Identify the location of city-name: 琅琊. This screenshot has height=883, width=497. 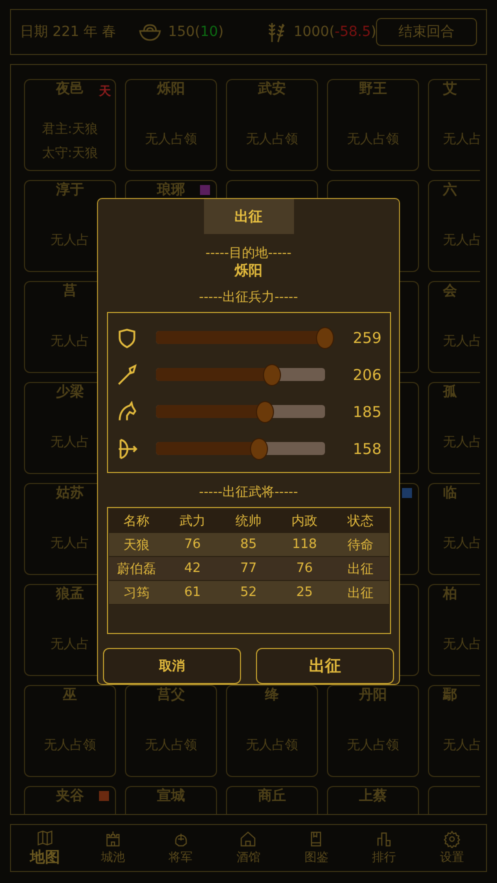
(171, 190).